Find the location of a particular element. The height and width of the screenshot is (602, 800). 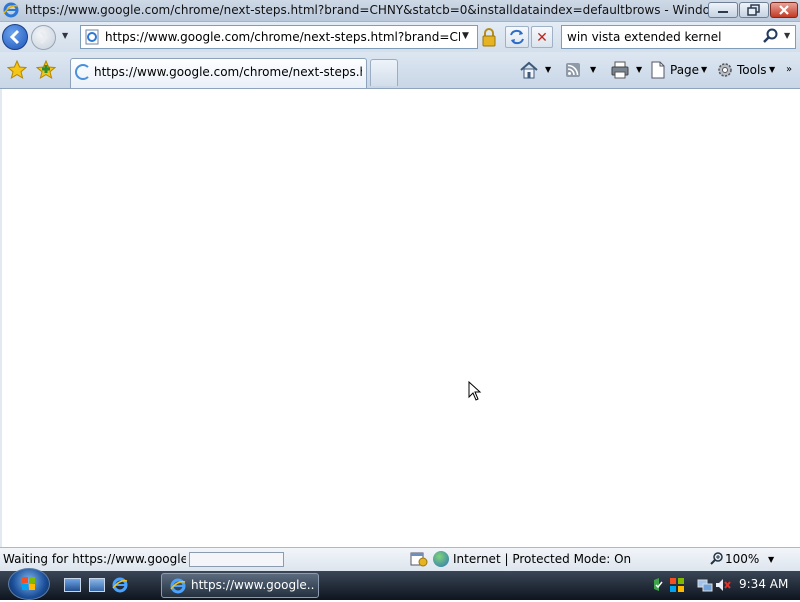

page-menu-dropdown: ▼ is located at coordinates (706, 70).